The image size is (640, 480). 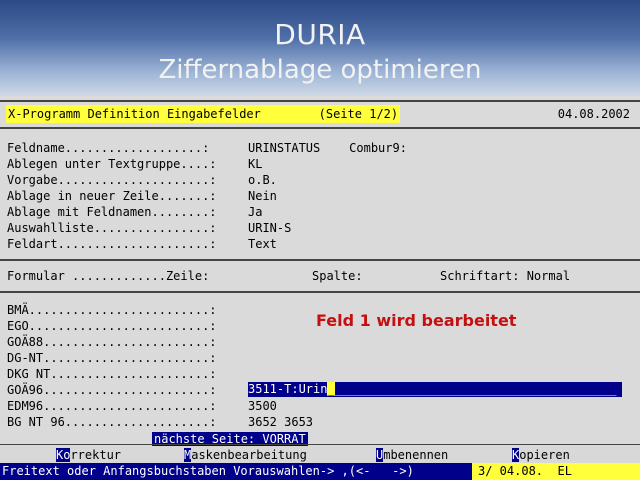 What do you see at coordinates (320, 70) in the screenshot?
I see `app-subtitle: Ziffernablage optimieren` at bounding box center [320, 70].